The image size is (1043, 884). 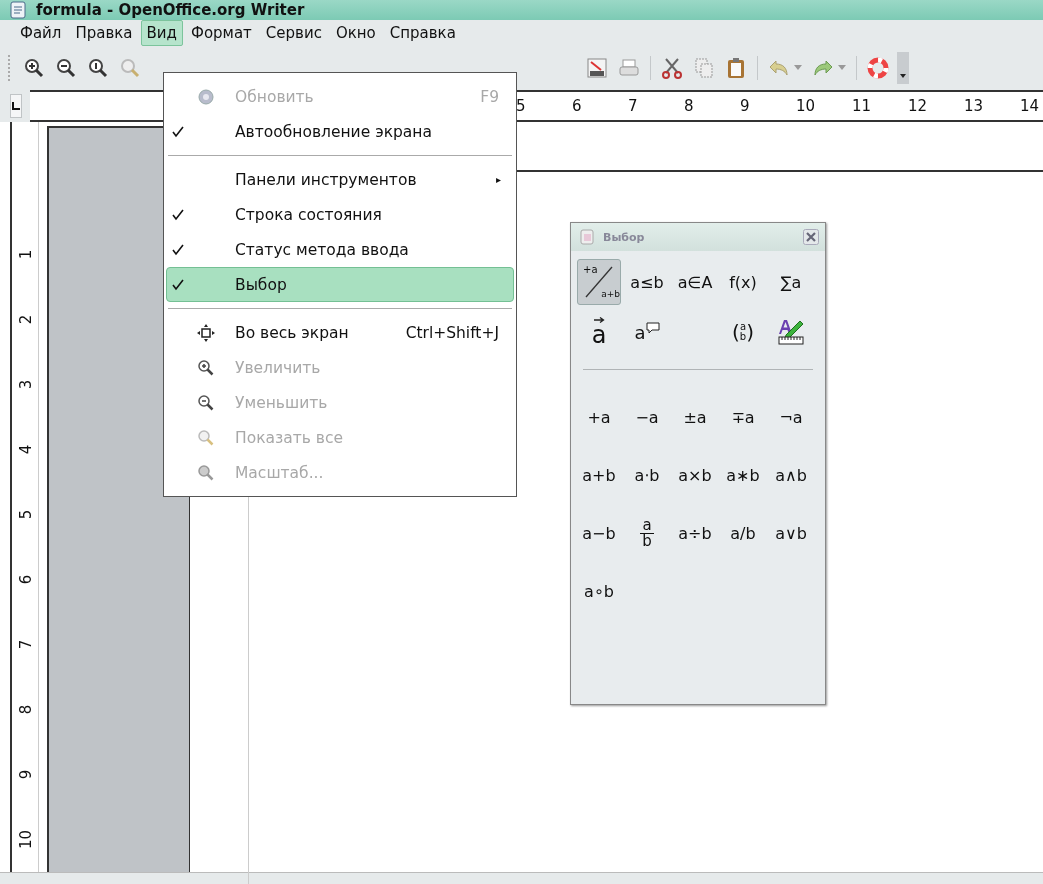 What do you see at coordinates (647, 475) in the screenshot?
I see `symbol-button: a⋅b` at bounding box center [647, 475].